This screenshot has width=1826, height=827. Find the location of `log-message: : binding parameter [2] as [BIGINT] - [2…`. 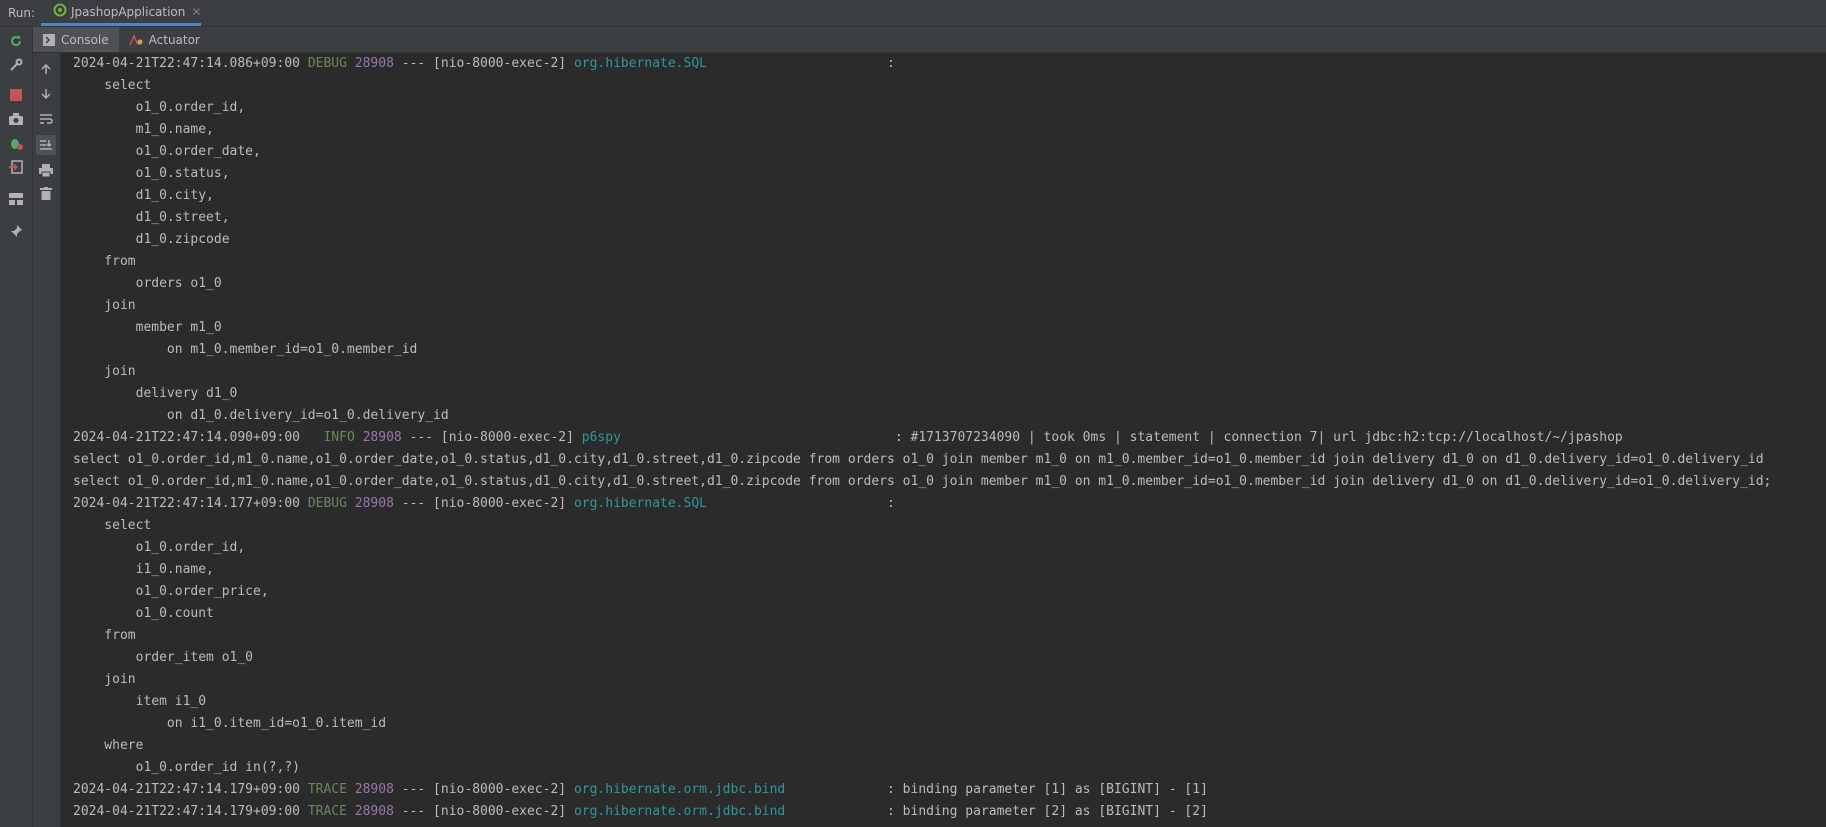

log-message: : binding parameter [2] as [BIGINT] - [2… is located at coordinates (996, 811).